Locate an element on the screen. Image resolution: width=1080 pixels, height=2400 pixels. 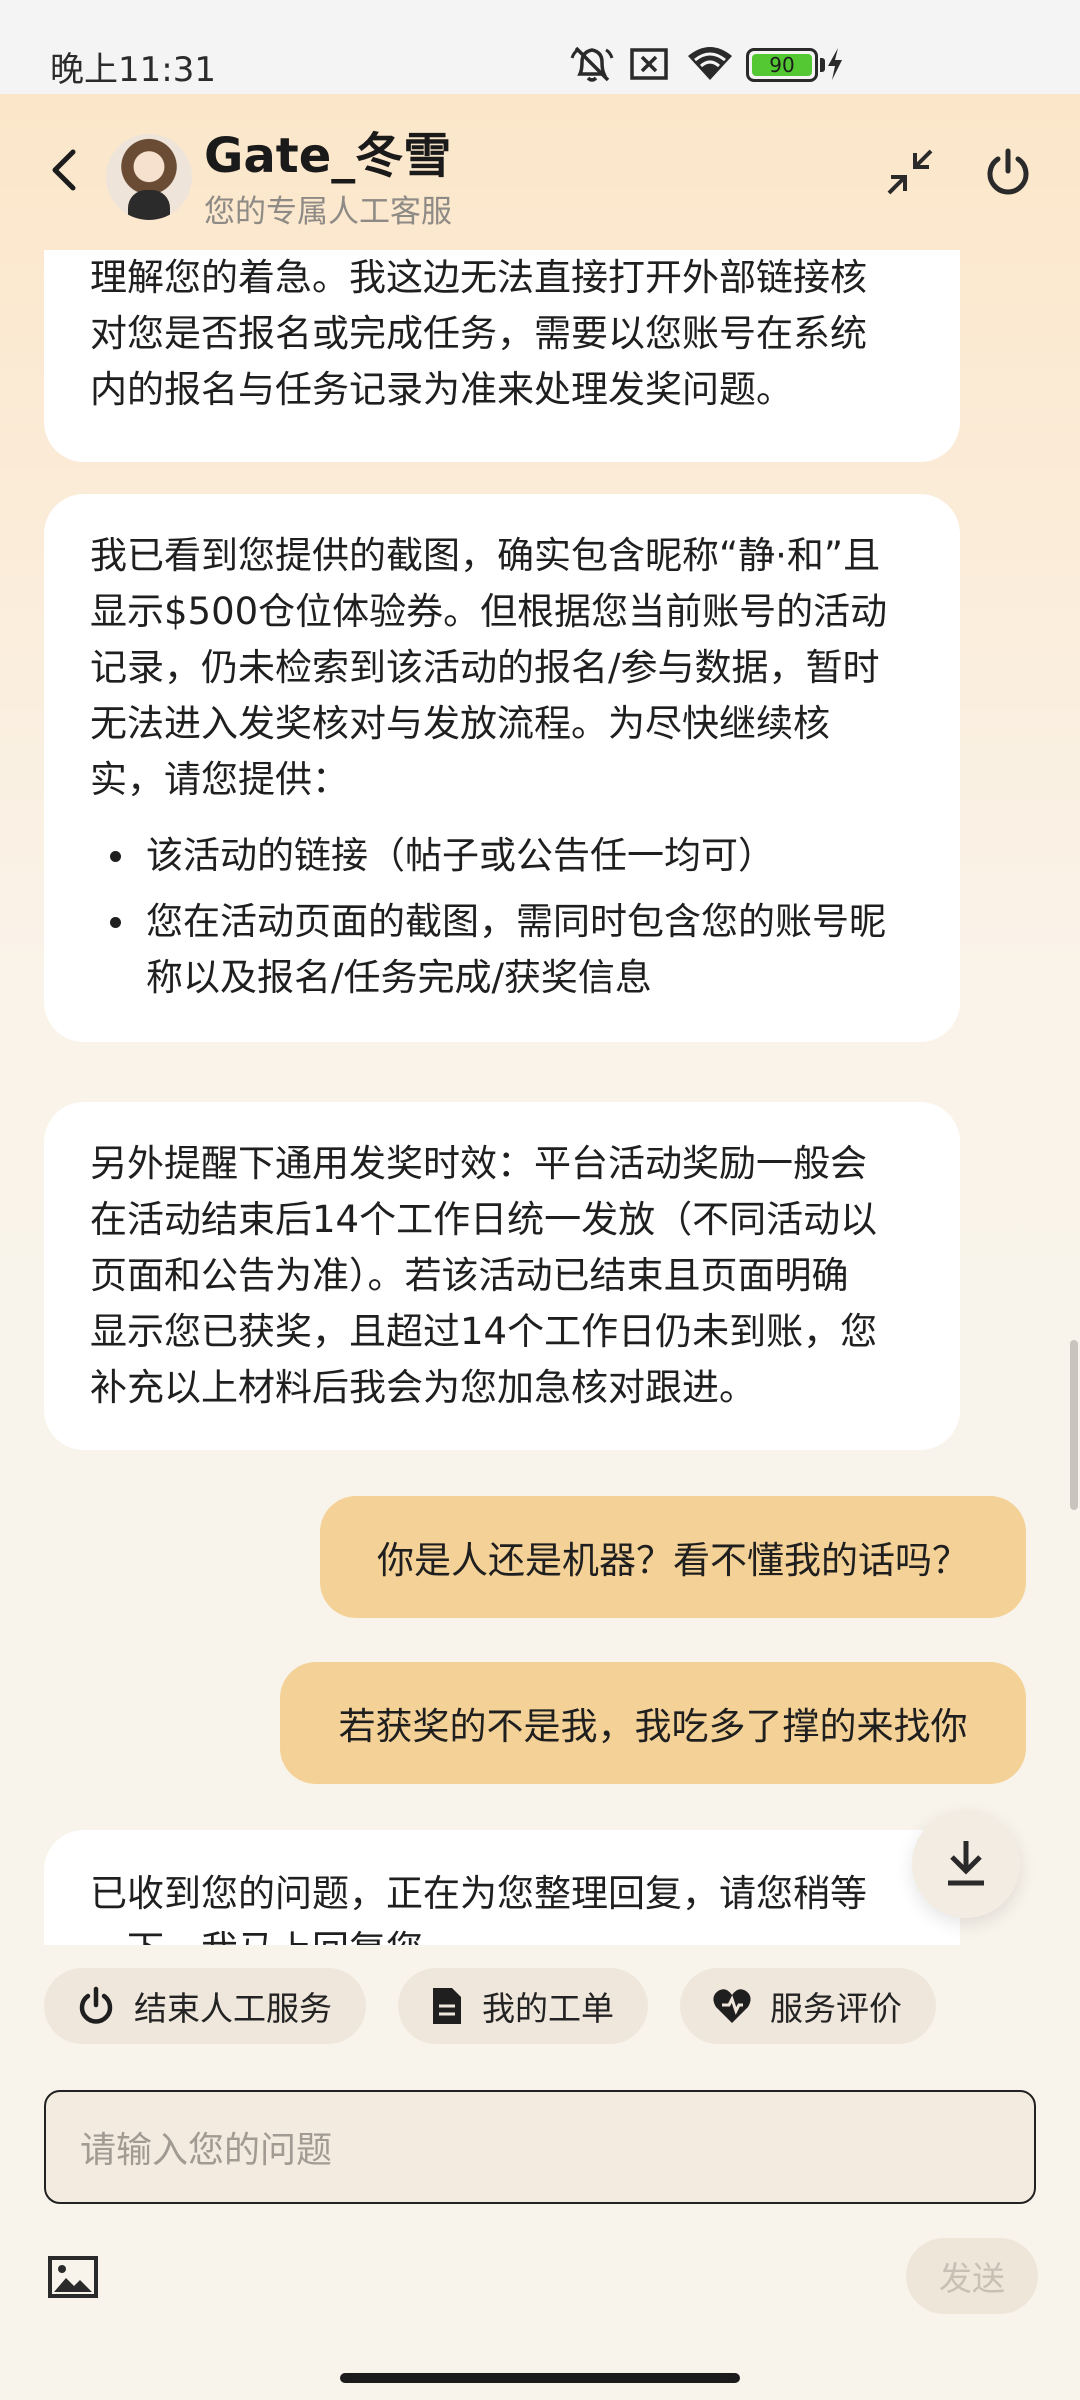
user-message-text: 若获奖的不是我，我吃多了撑的来找你 is located at coordinates (653, 1726).